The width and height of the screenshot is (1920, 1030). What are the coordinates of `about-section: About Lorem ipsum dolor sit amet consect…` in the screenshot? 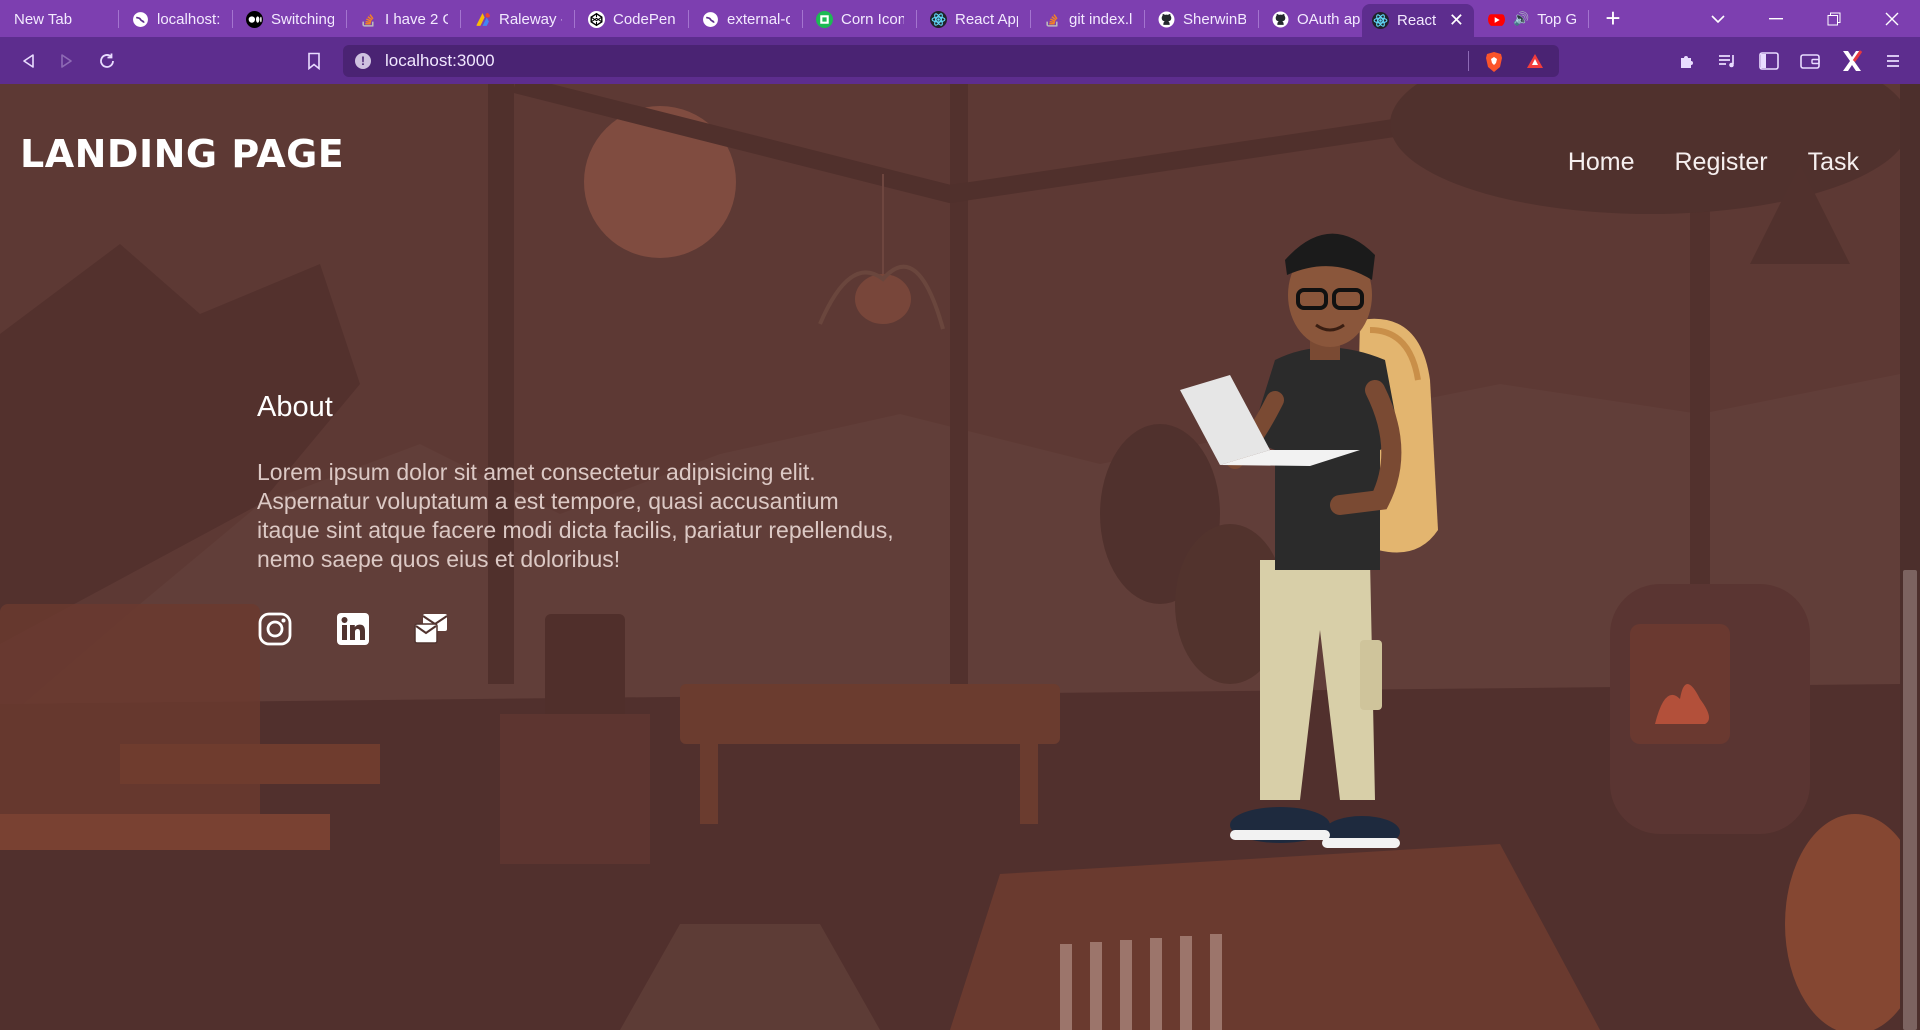 It's located at (577, 482).